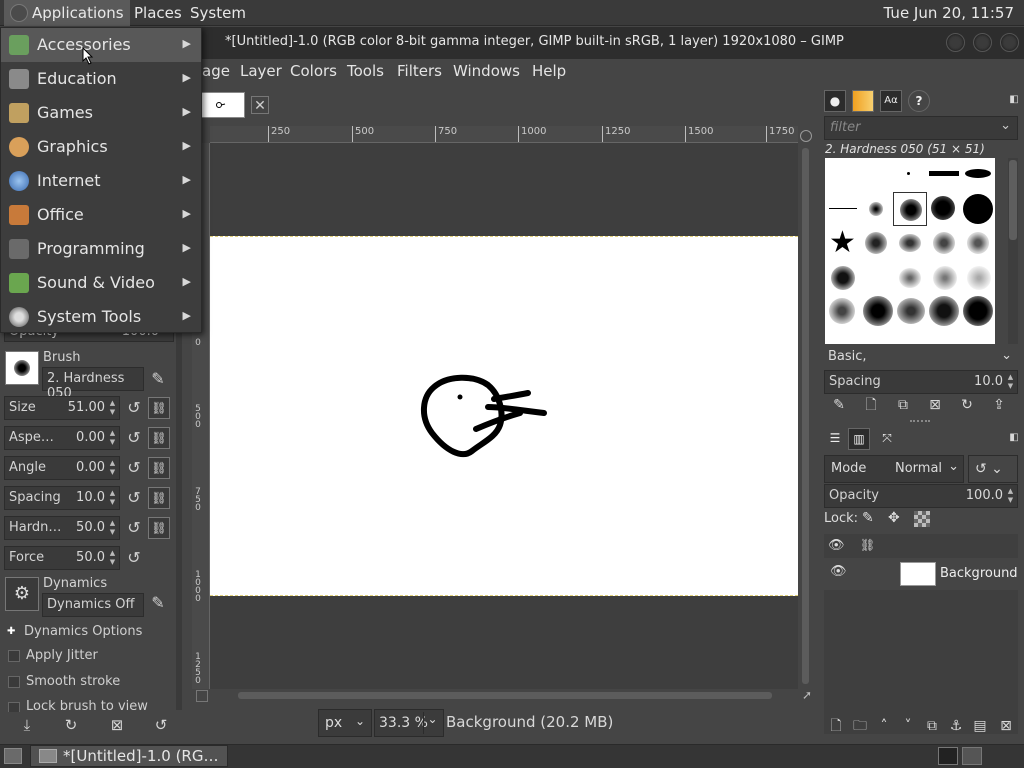 Image resolution: width=1024 pixels, height=768 pixels. What do you see at coordinates (101, 317) in the screenshot?
I see `menu-system-tools: System Tools ▶` at bounding box center [101, 317].